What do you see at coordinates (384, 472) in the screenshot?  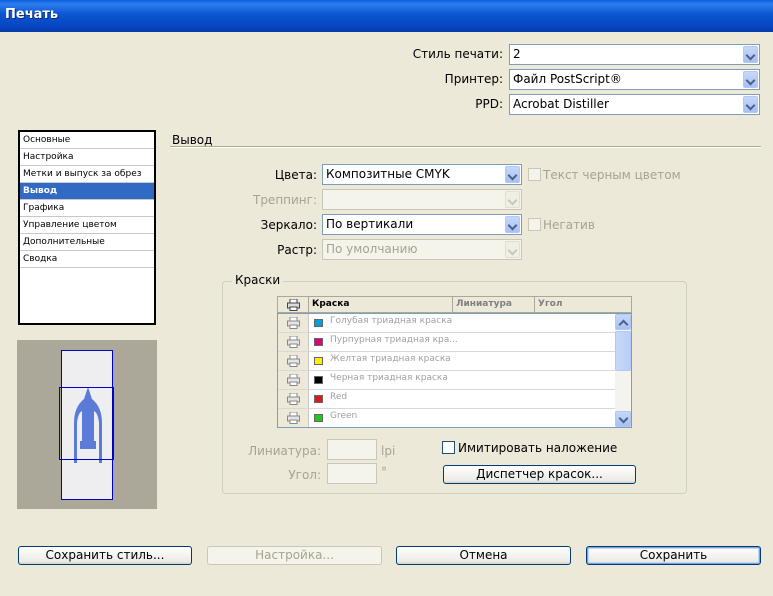 I see `angle-unit: °` at bounding box center [384, 472].